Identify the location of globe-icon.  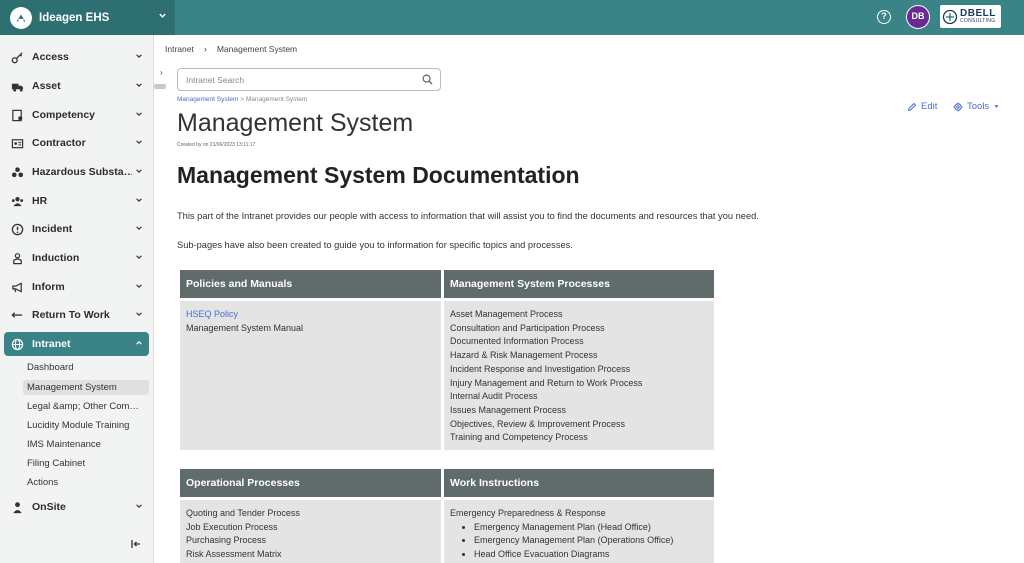
(17, 344).